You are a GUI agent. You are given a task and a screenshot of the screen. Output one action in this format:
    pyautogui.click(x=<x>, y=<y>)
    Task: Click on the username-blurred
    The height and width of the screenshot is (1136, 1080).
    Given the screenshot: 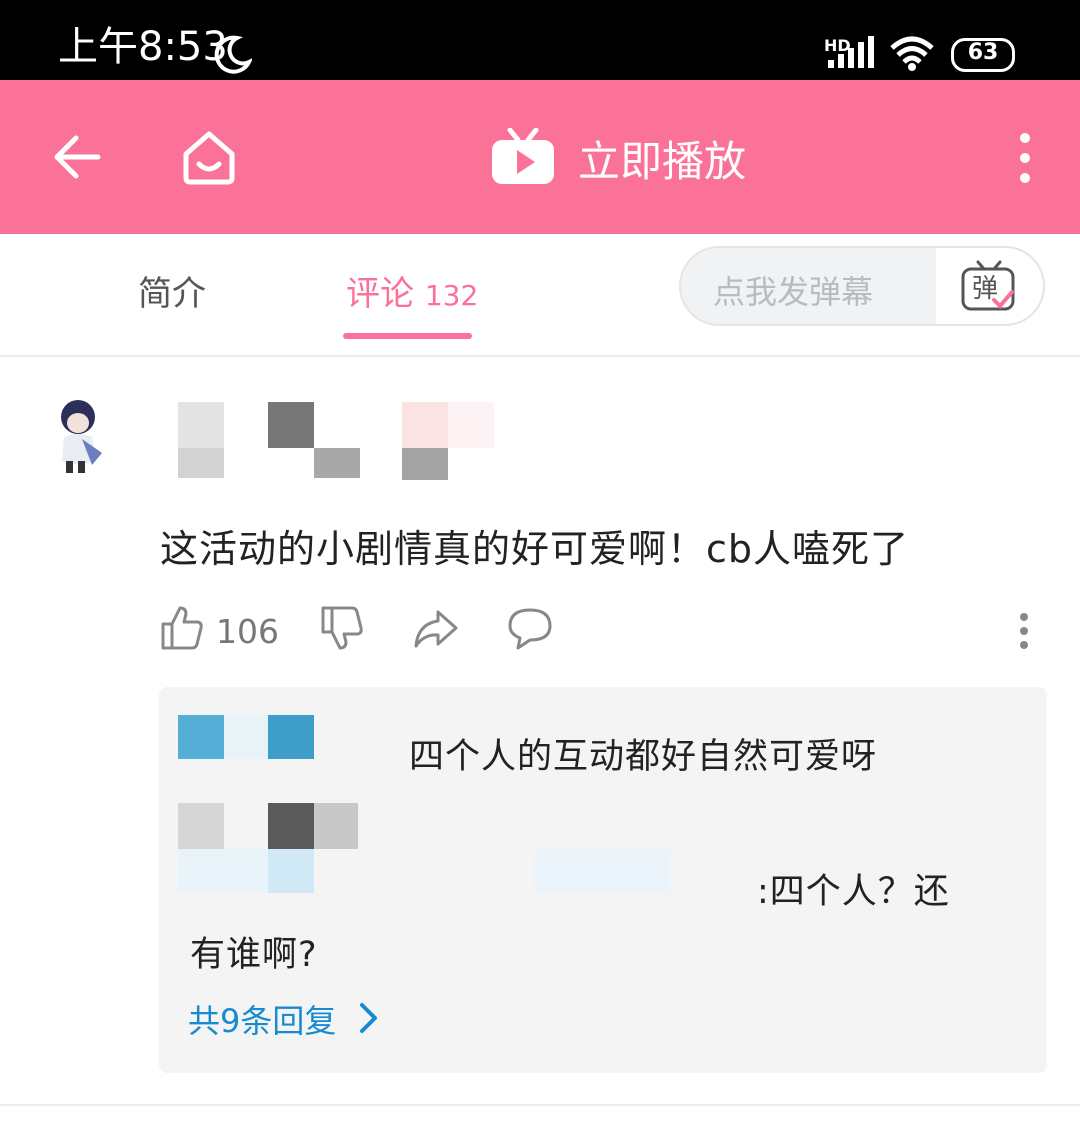 What is the action you would take?
    pyautogui.click(x=330, y=442)
    